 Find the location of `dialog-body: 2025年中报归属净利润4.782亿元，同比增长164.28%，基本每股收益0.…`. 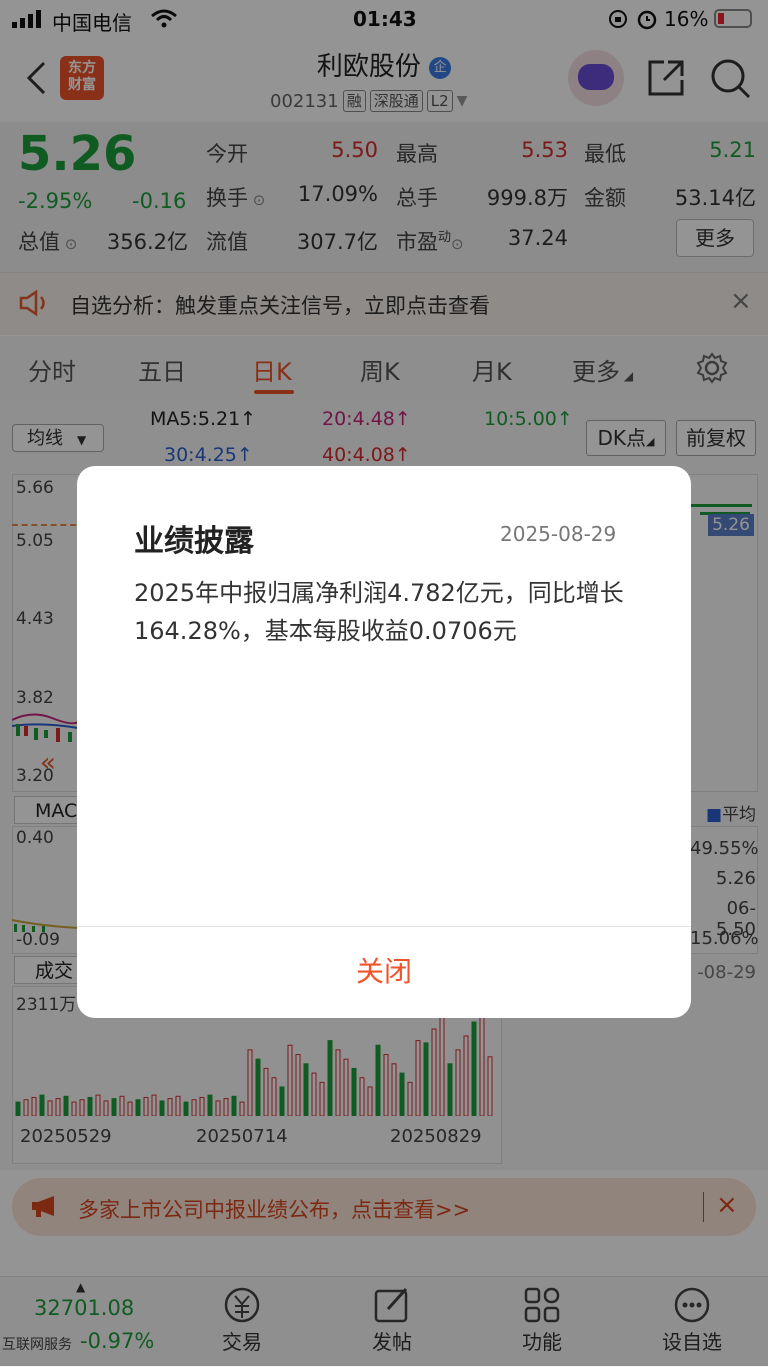

dialog-body: 2025年中报归属净利润4.782亿元，同比增长164.28%，基本每股收益0.… is located at coordinates (379, 612).